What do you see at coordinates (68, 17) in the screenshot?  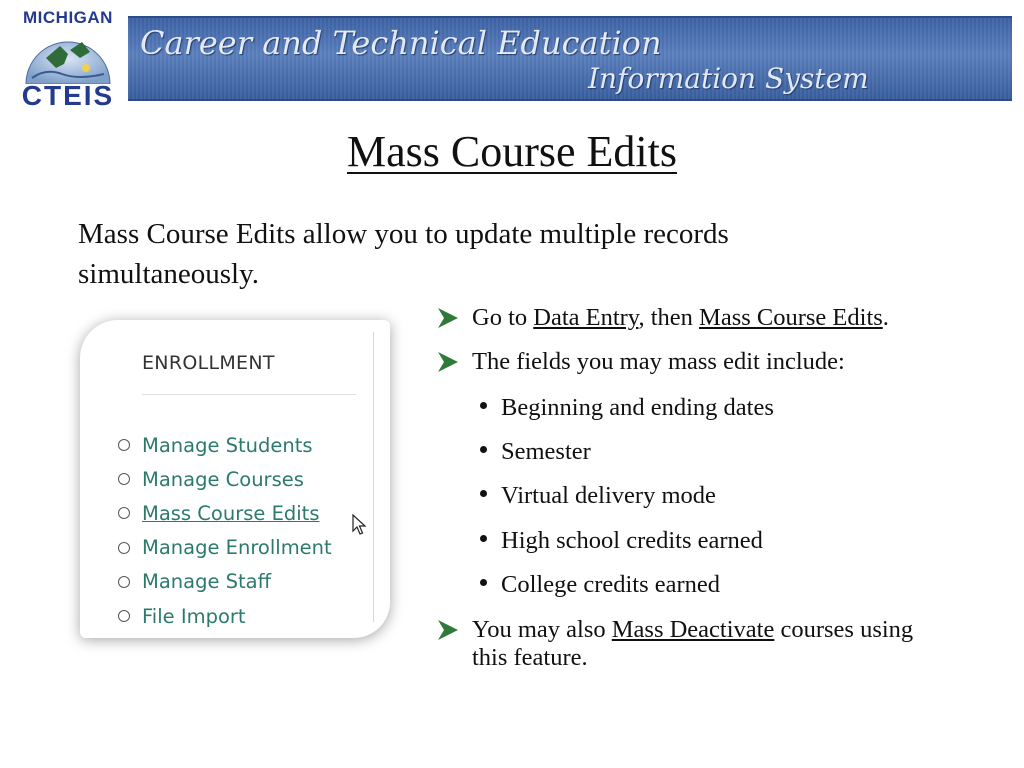 I see `logo-top-text: MICHIGAN` at bounding box center [68, 17].